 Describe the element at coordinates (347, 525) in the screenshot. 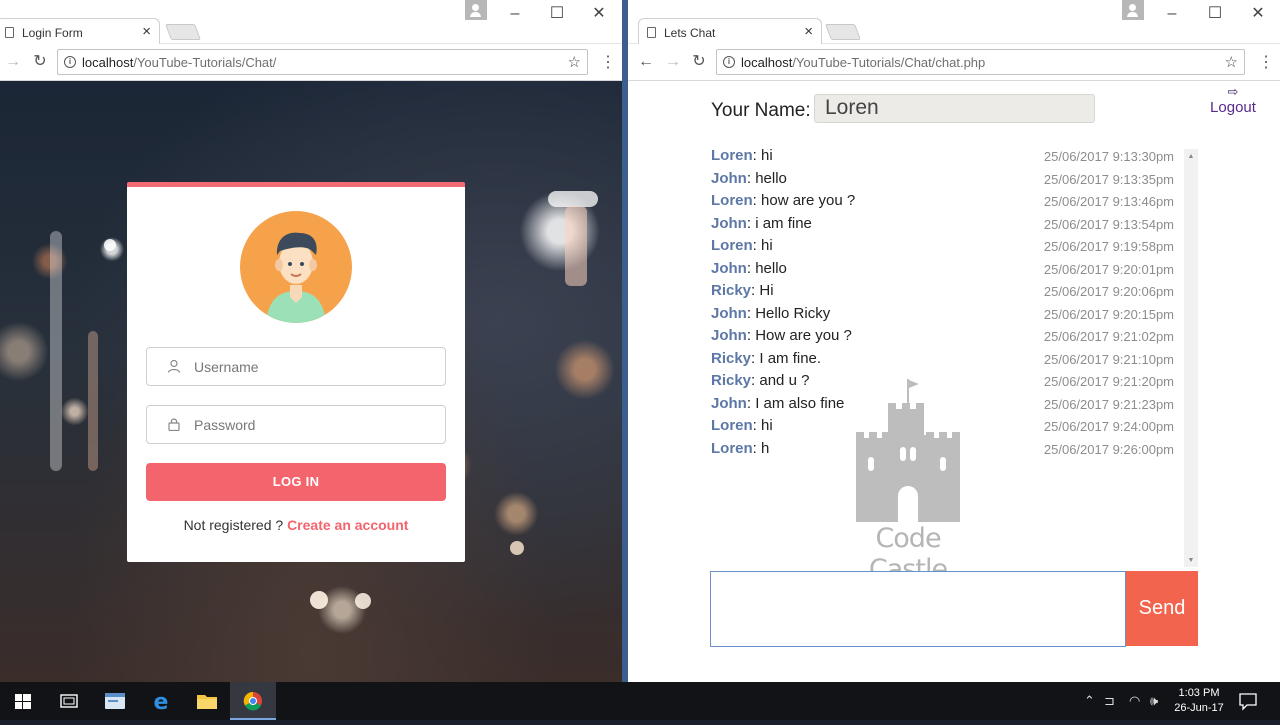

I see `create-account-link: Create an account` at that location.